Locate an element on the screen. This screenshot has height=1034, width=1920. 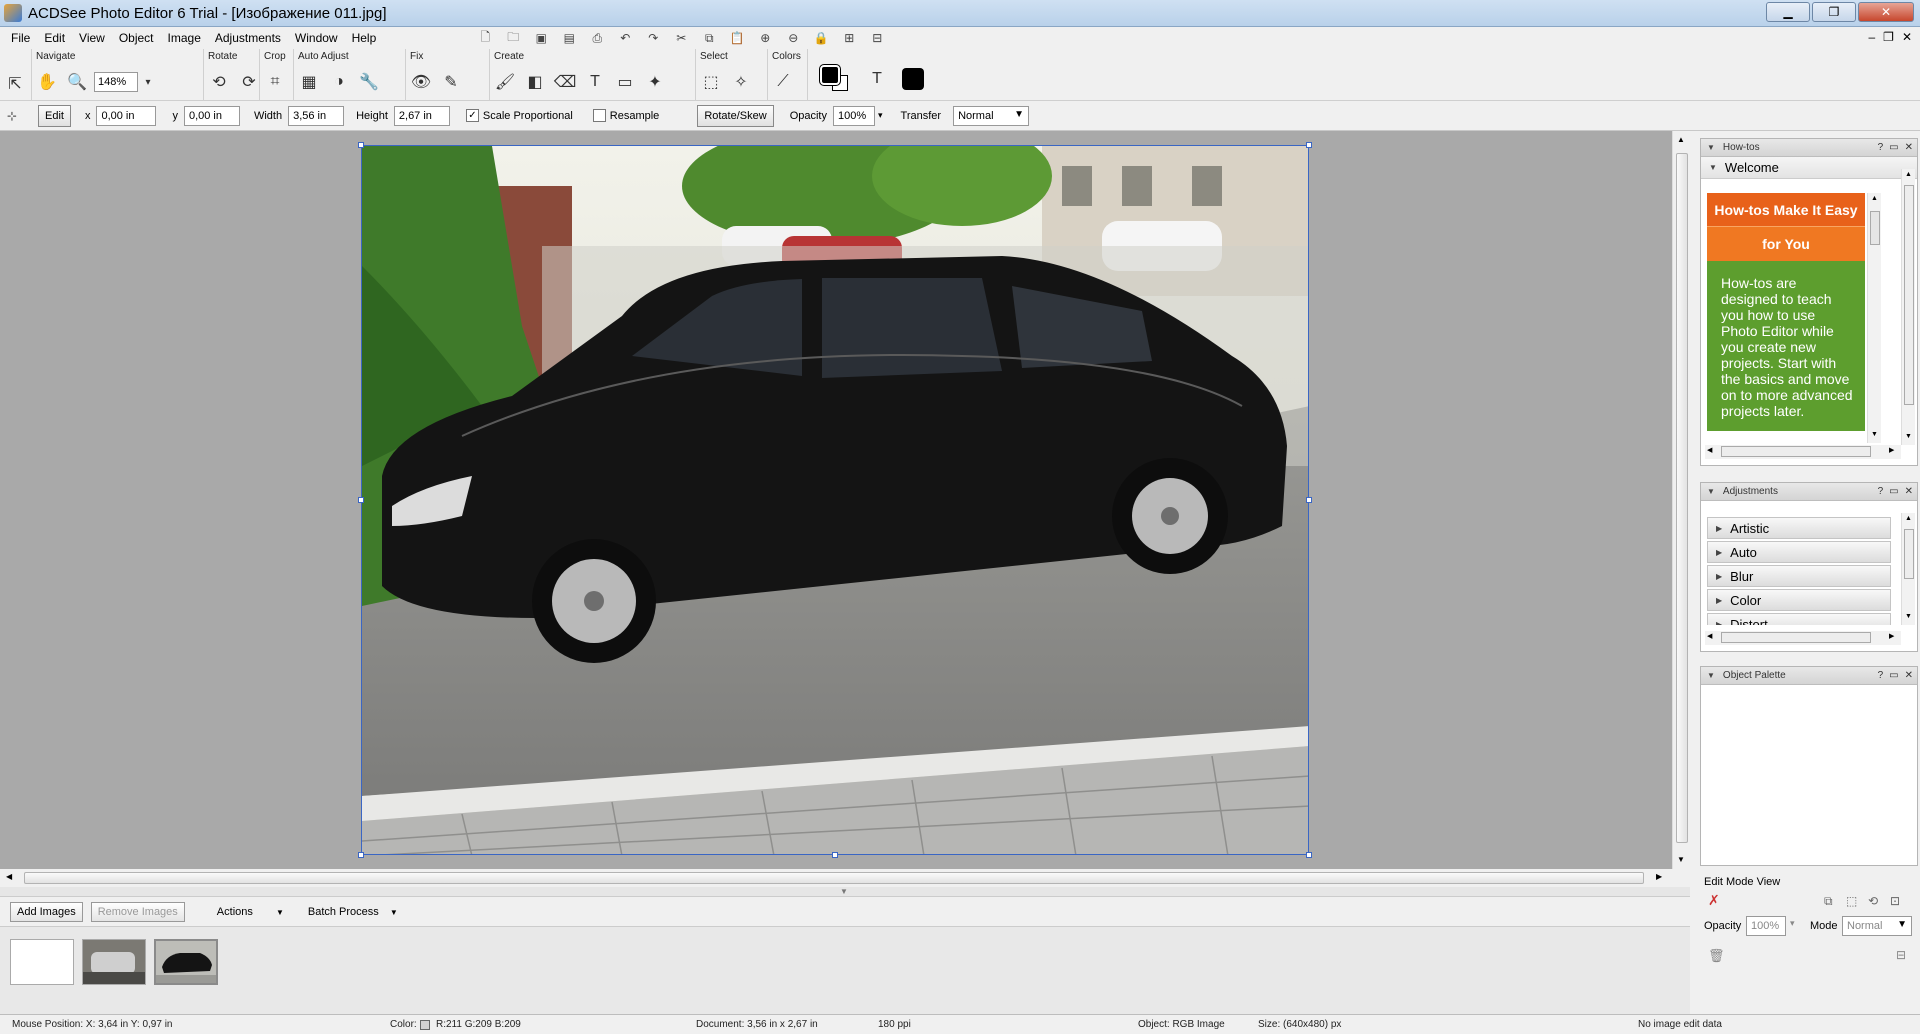
canvas-vertical-scrollbar: ▲ ▼ is located at coordinates (1681, 500).